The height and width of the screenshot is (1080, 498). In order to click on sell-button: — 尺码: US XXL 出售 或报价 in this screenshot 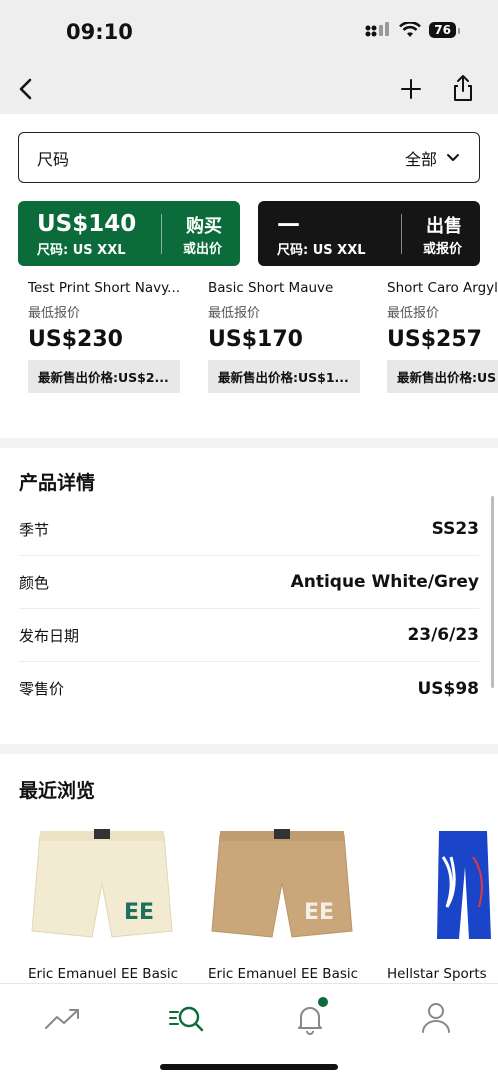, I will do `click(369, 233)`.